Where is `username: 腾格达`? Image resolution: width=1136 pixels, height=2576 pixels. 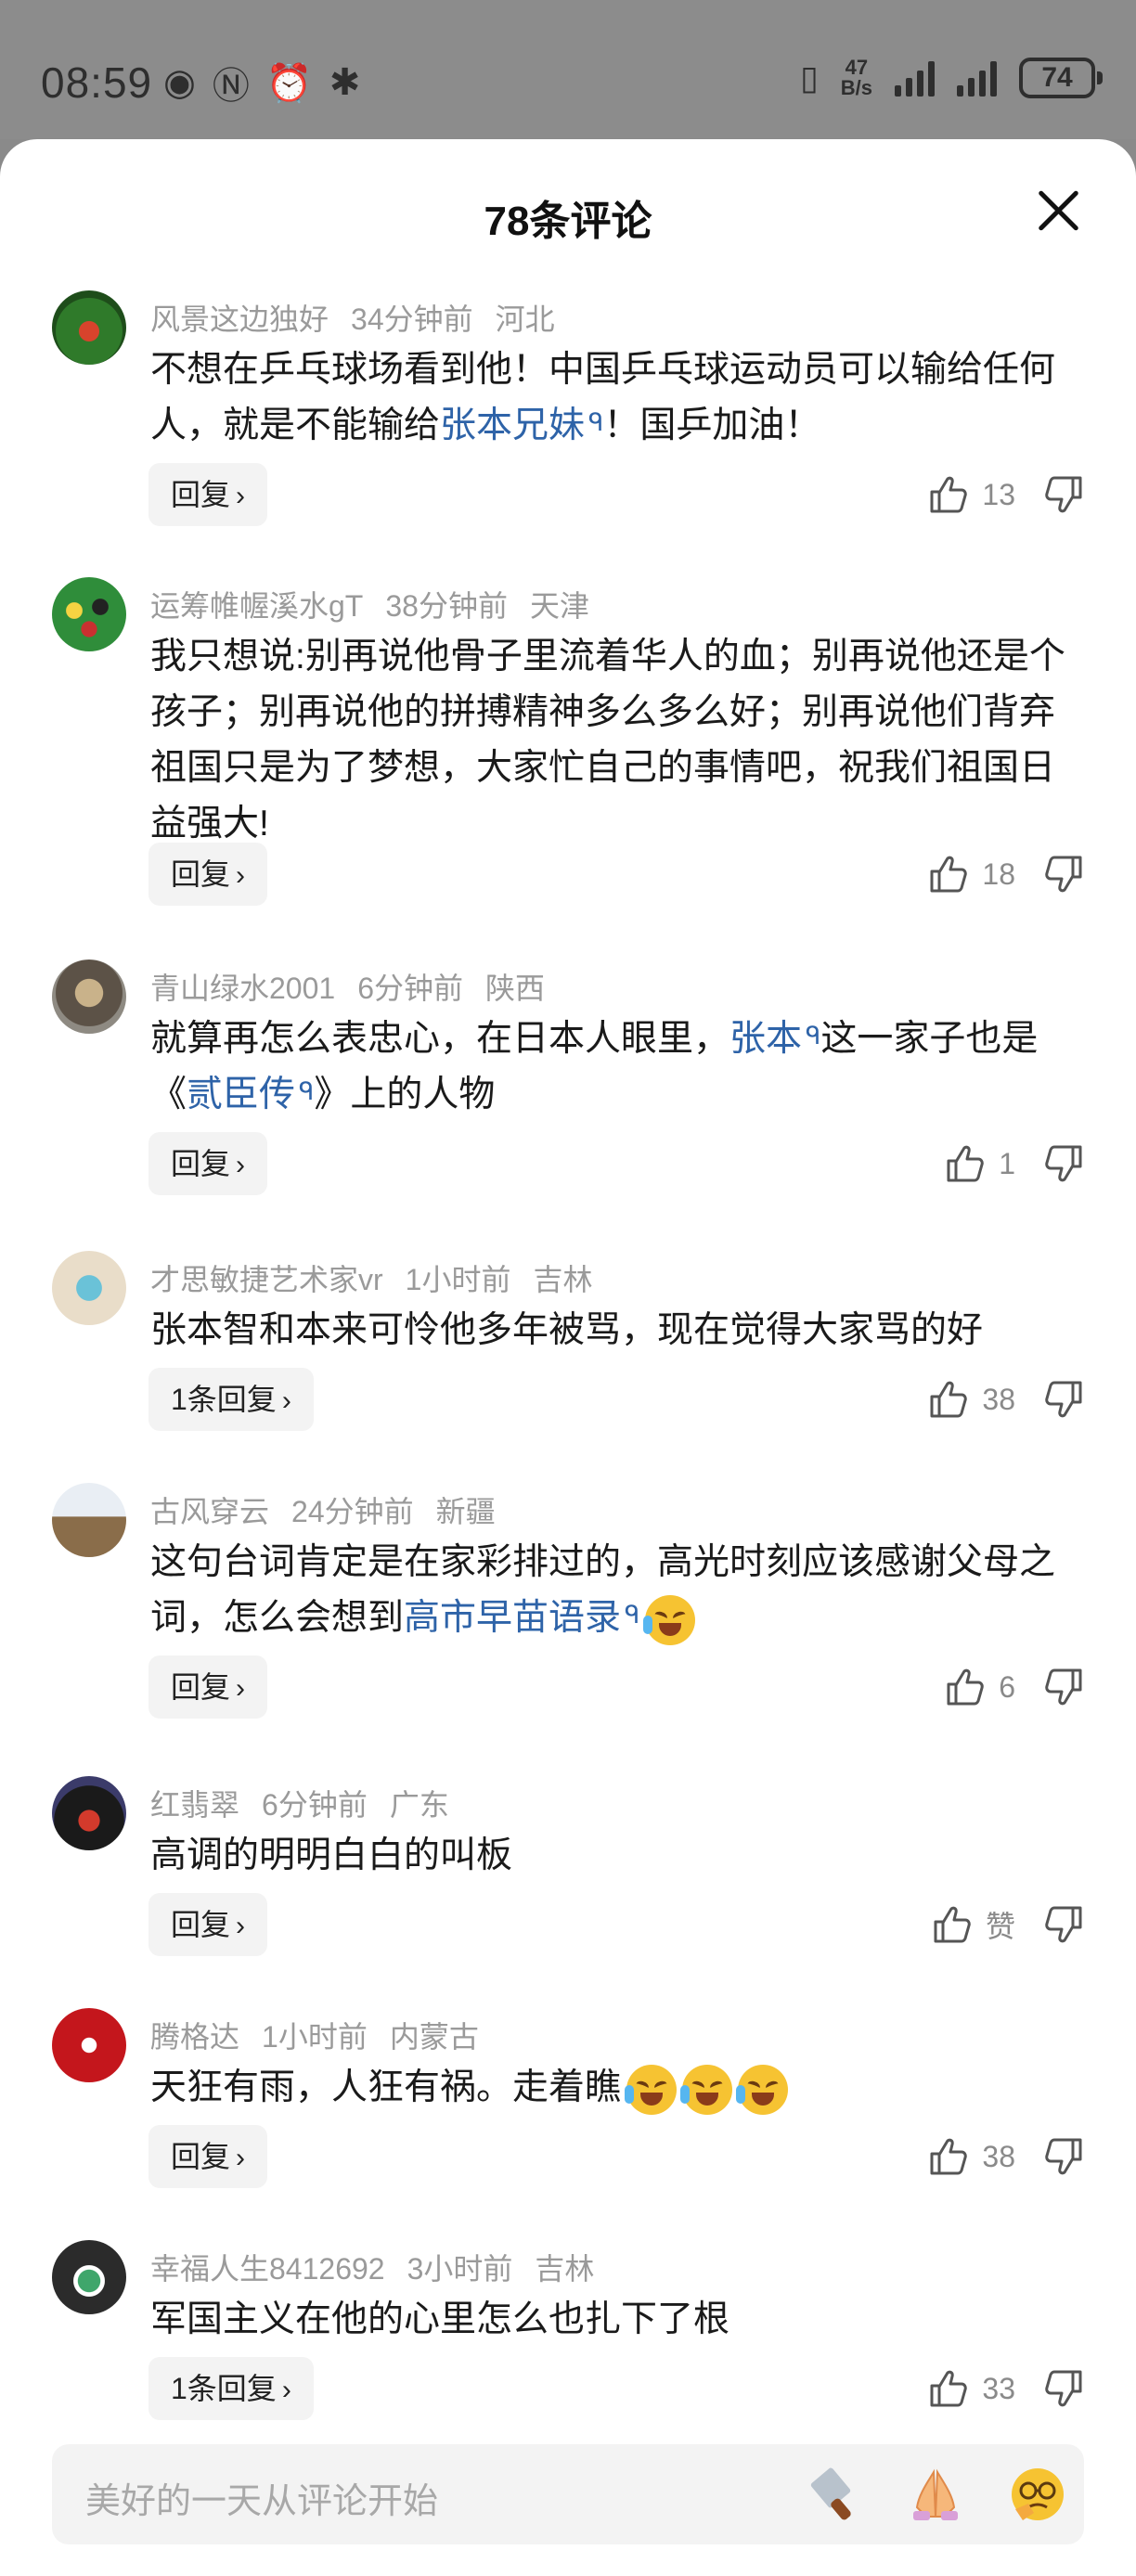
username: 腾格达 is located at coordinates (194, 2037).